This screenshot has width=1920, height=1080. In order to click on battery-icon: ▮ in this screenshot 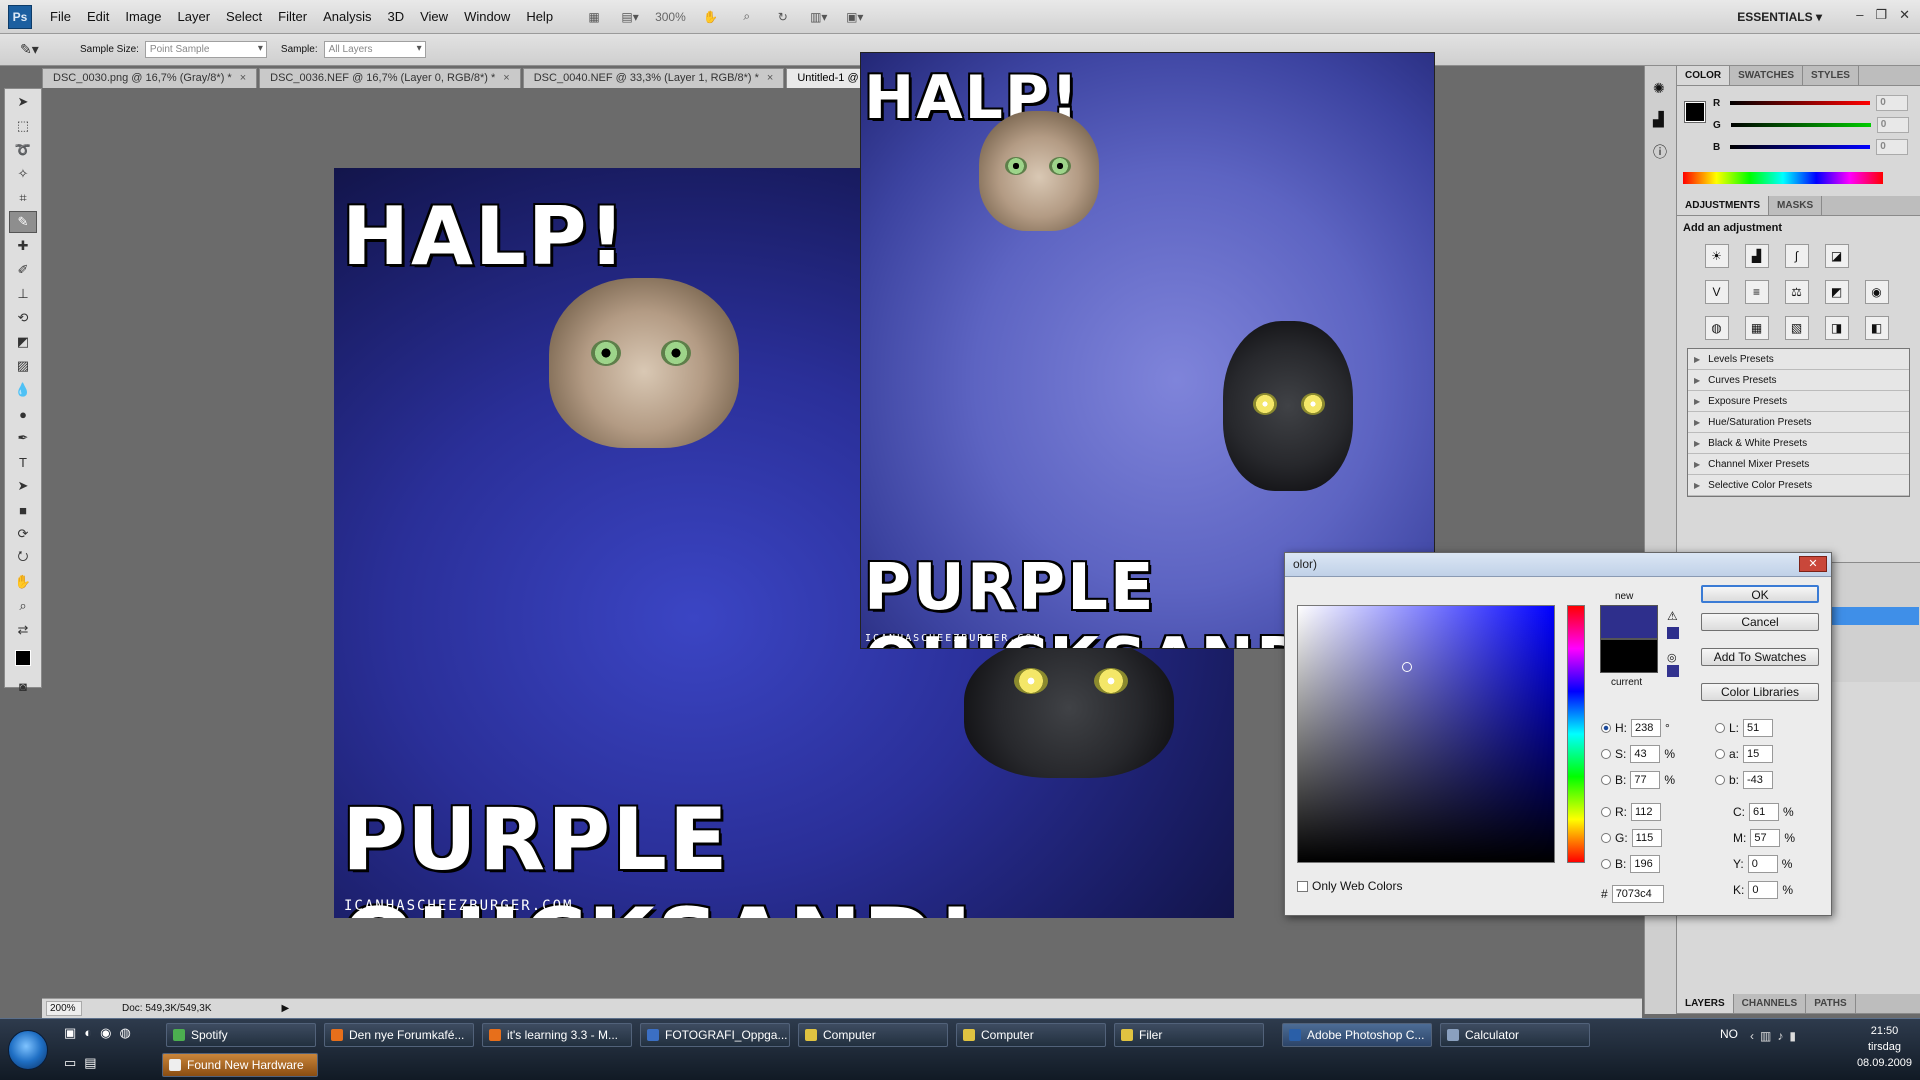, I will do `click(1792, 1036)`.